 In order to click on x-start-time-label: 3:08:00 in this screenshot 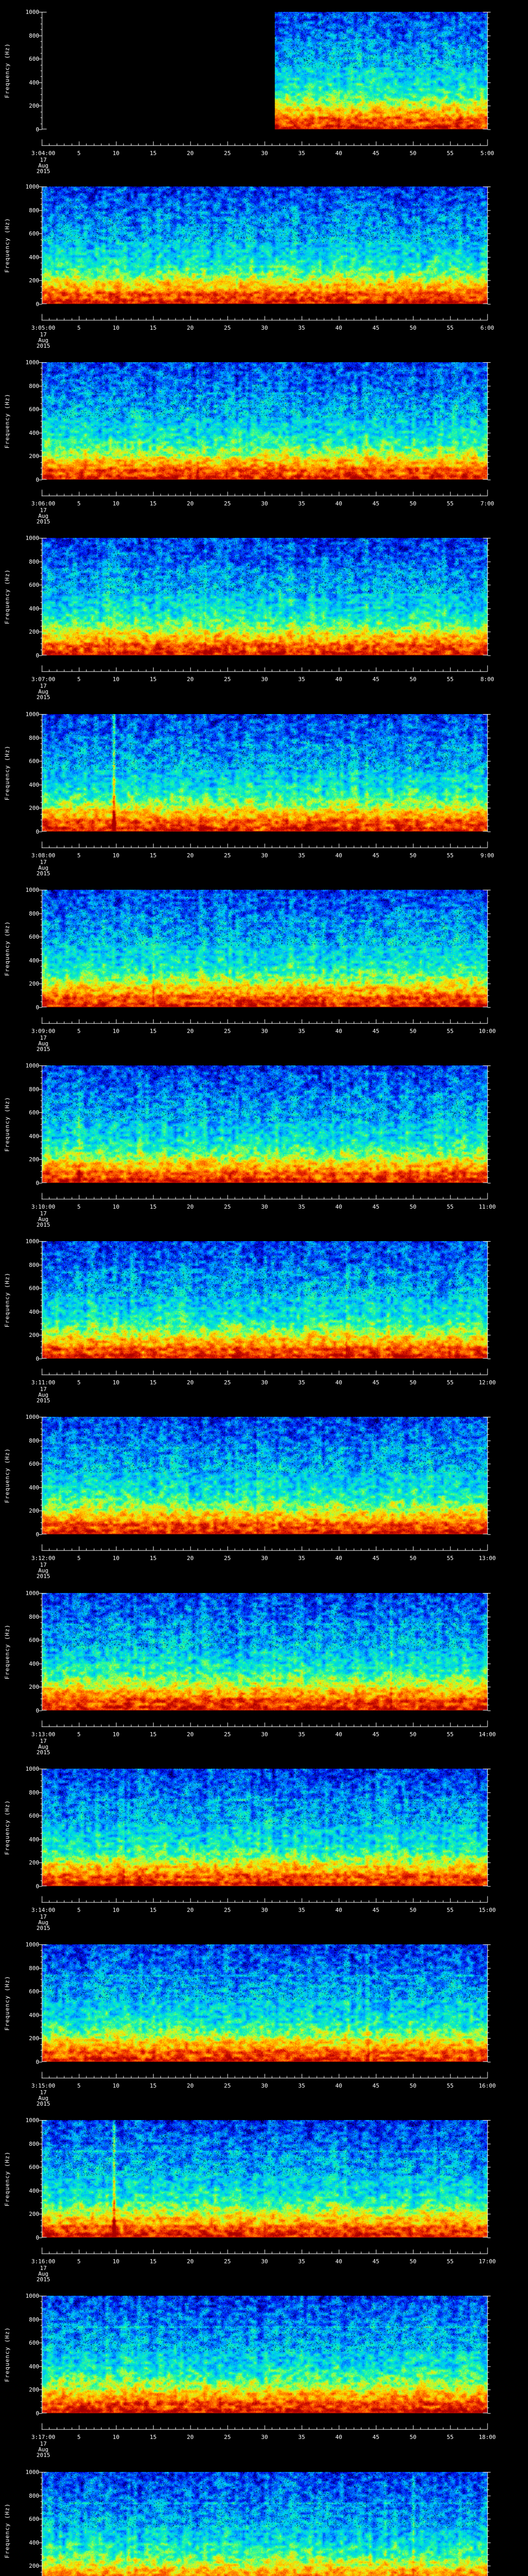, I will do `click(43, 856)`.